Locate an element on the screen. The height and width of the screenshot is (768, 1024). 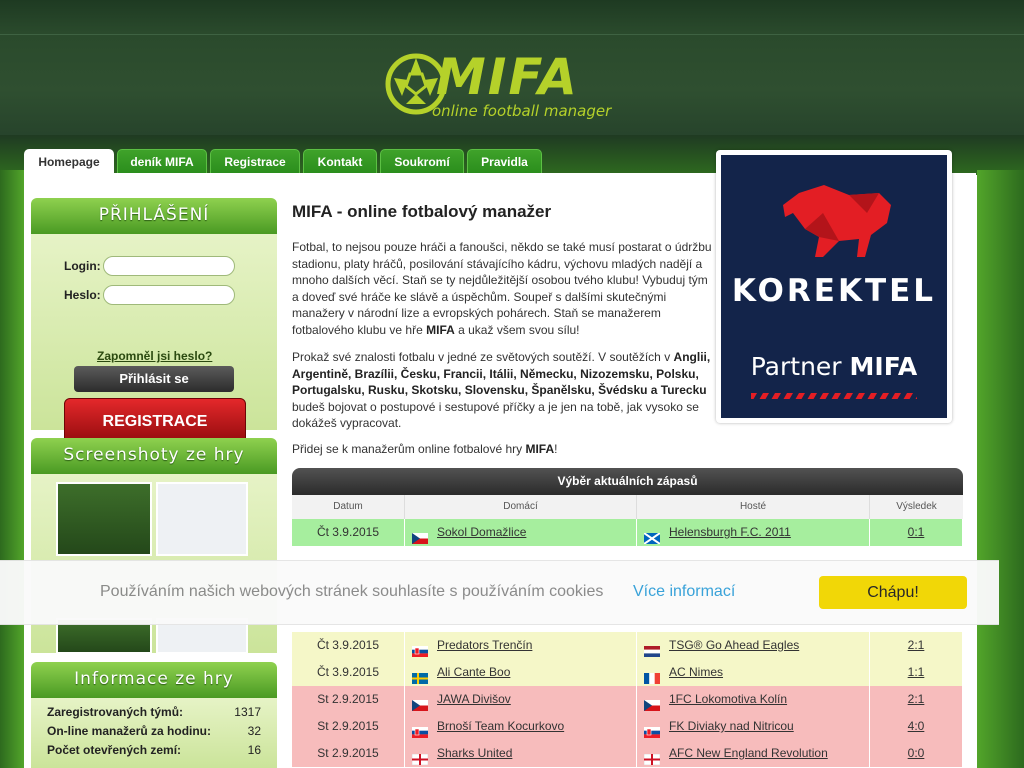
away-team-name: Helensburgh F.C. 2011 is located at coordinates (730, 532).